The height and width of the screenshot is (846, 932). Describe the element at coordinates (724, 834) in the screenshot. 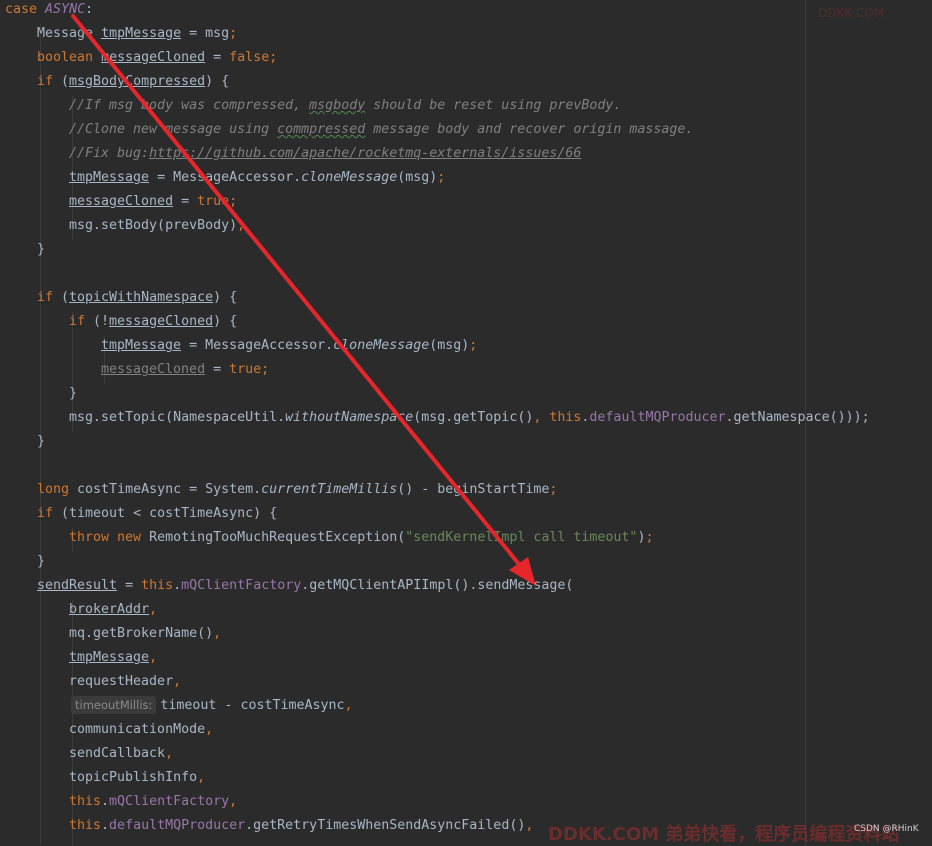

I see `watermark: DDKK.COM 弟弟快看，程序员编程资料站` at that location.